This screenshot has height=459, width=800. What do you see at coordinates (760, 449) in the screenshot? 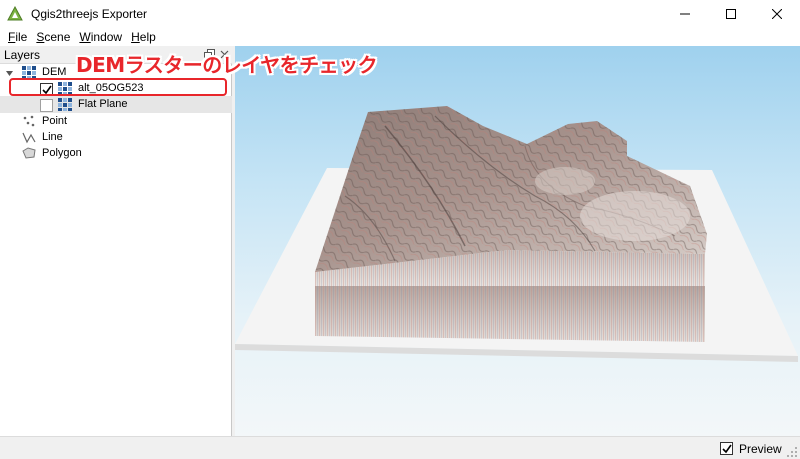
I see `preview-label: Preview` at bounding box center [760, 449].